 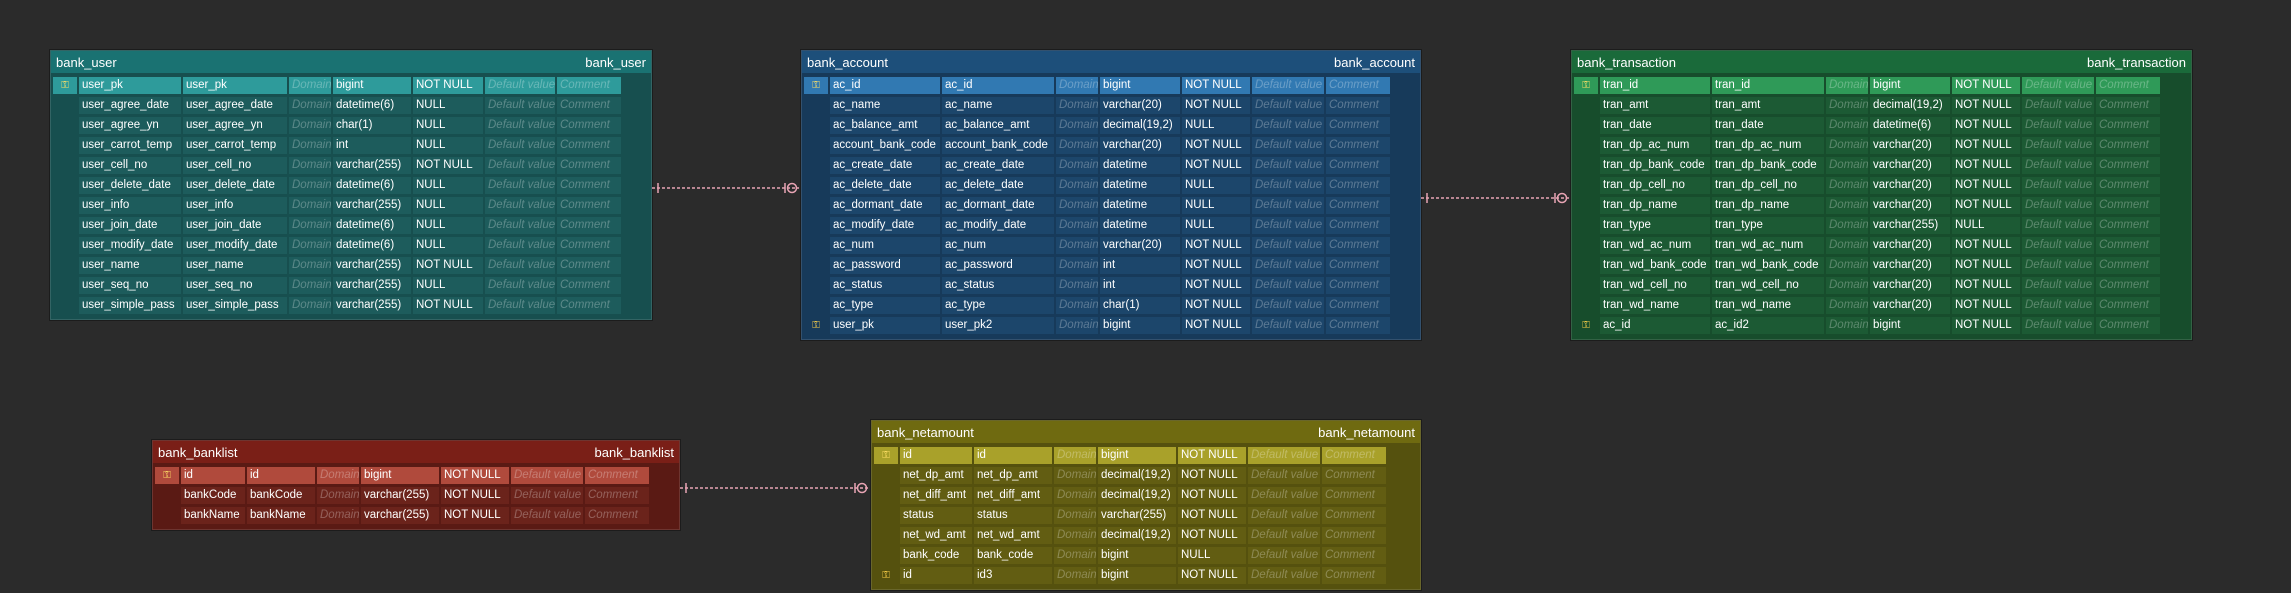 What do you see at coordinates (1146, 432) in the screenshot?
I see `entity-header: bank_netamount bank_netamount` at bounding box center [1146, 432].